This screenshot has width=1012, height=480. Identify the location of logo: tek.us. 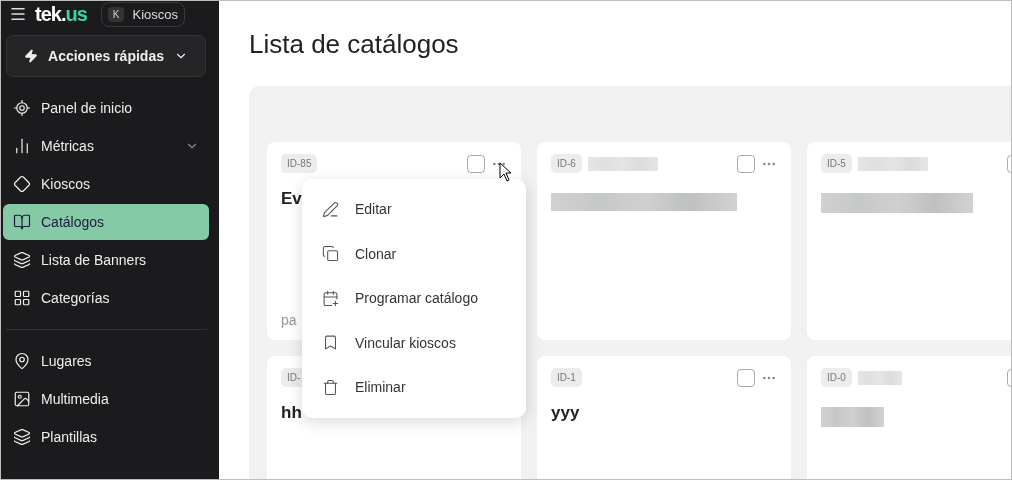
(61, 14).